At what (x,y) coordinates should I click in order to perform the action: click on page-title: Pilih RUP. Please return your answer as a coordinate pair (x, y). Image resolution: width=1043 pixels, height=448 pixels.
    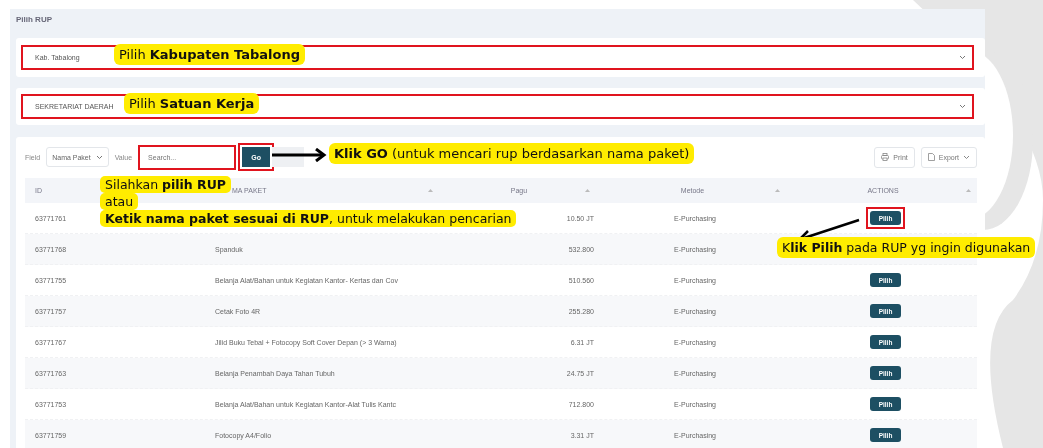
    Looking at the image, I should click on (34, 20).